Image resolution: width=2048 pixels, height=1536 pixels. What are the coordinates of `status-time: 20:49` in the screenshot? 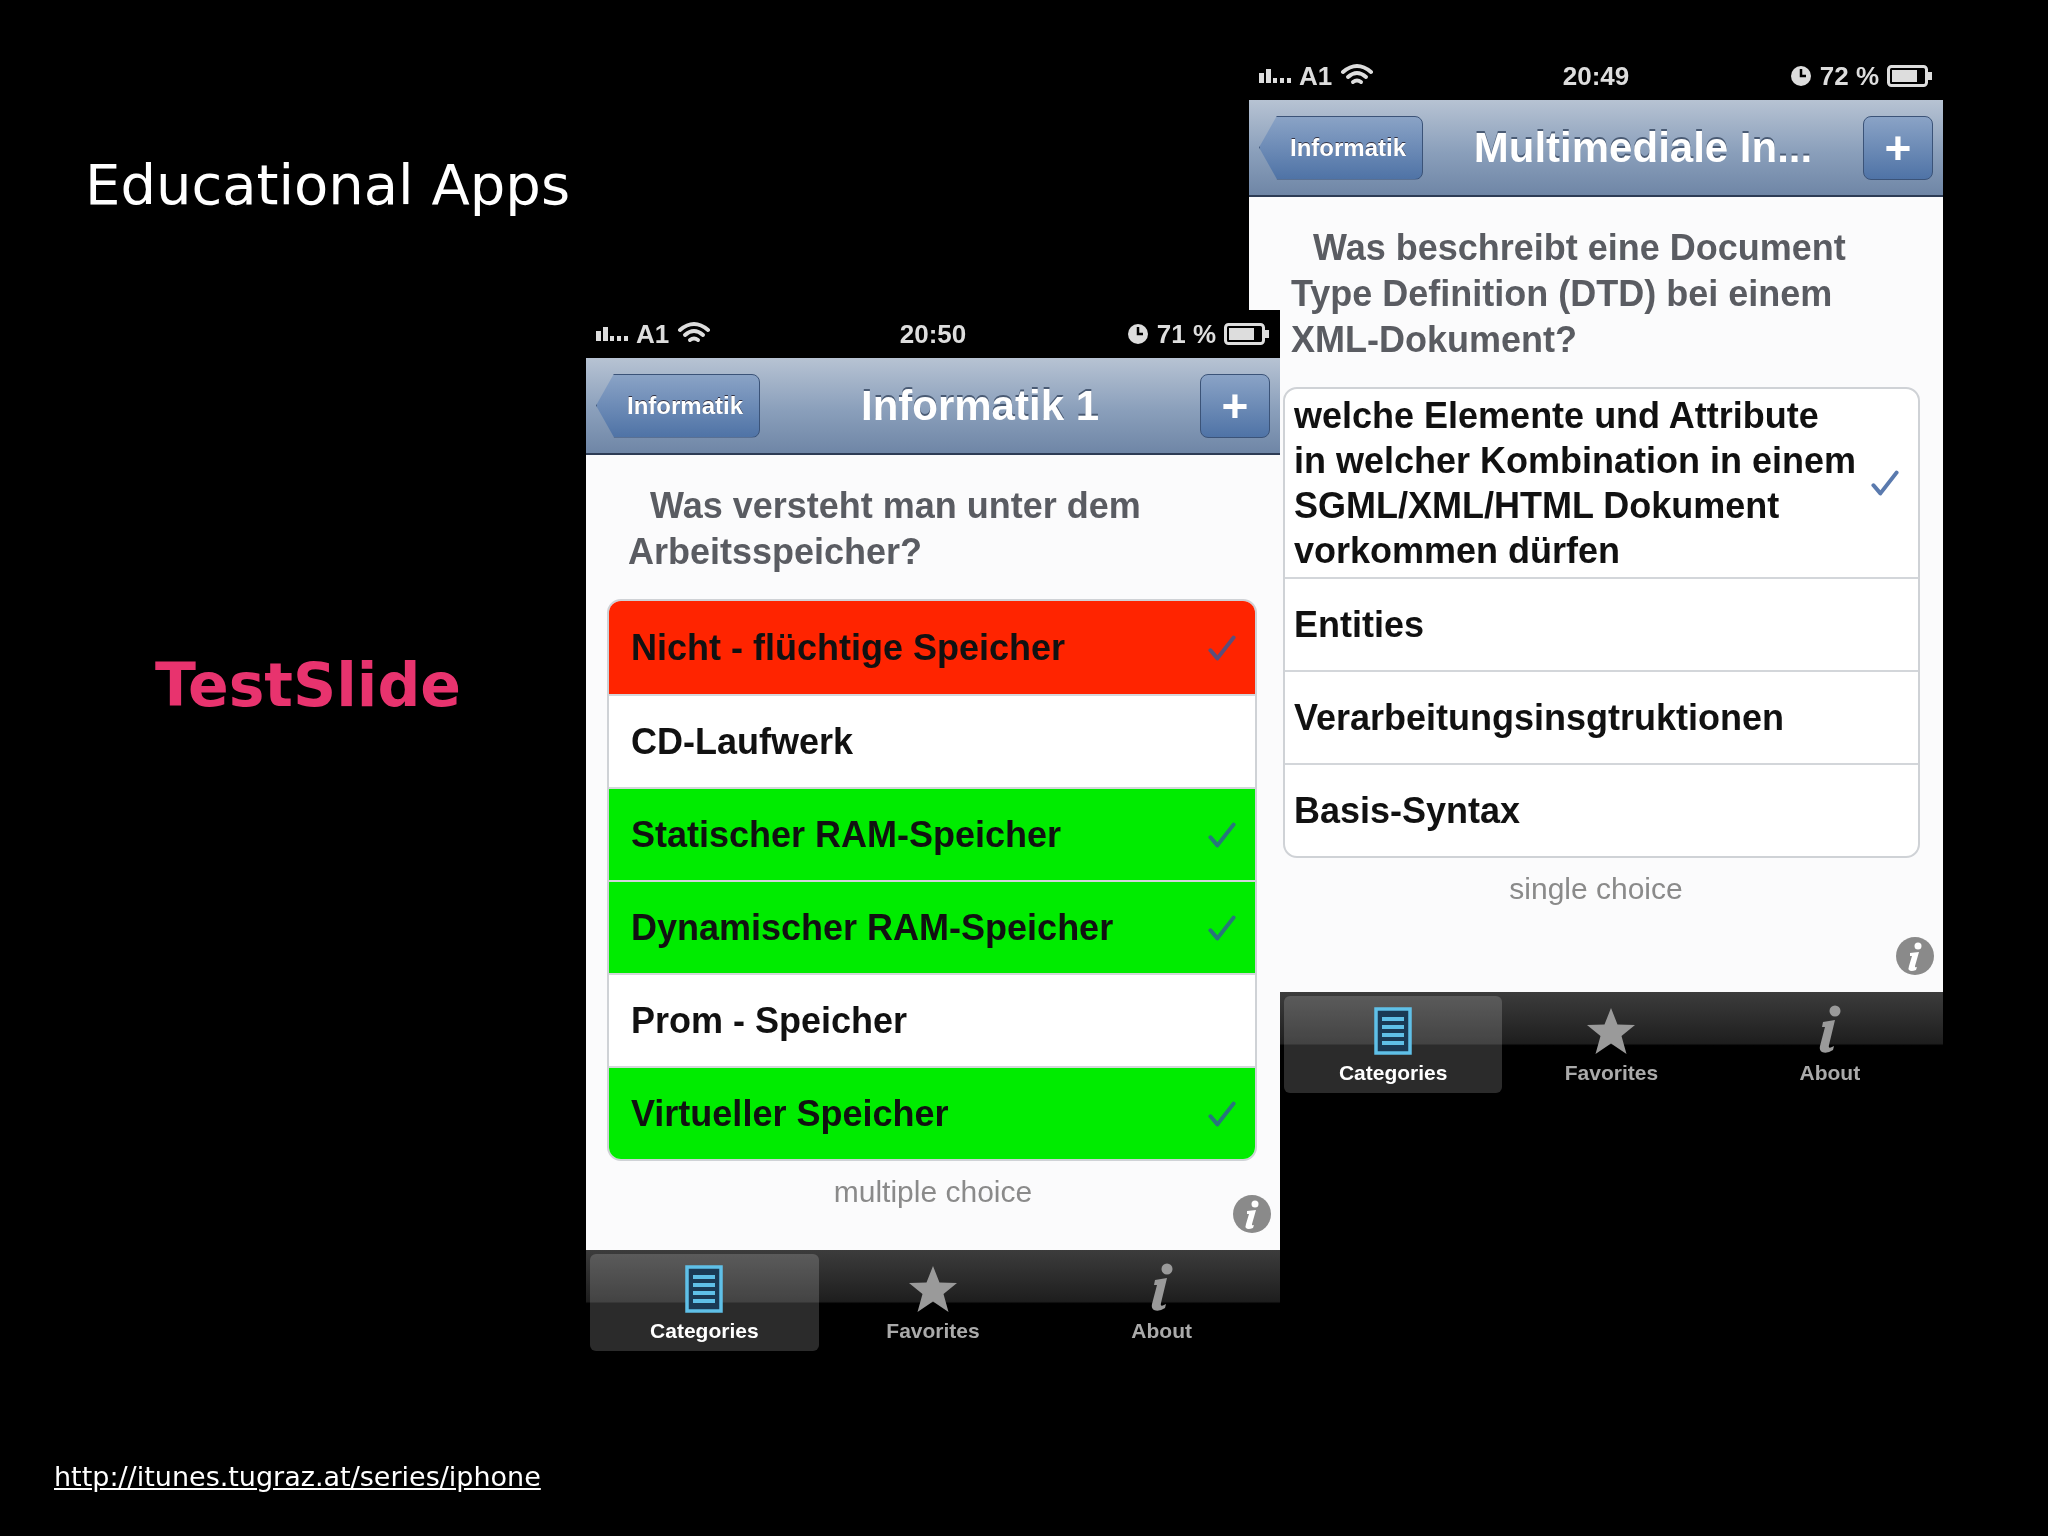 It's located at (1596, 76).